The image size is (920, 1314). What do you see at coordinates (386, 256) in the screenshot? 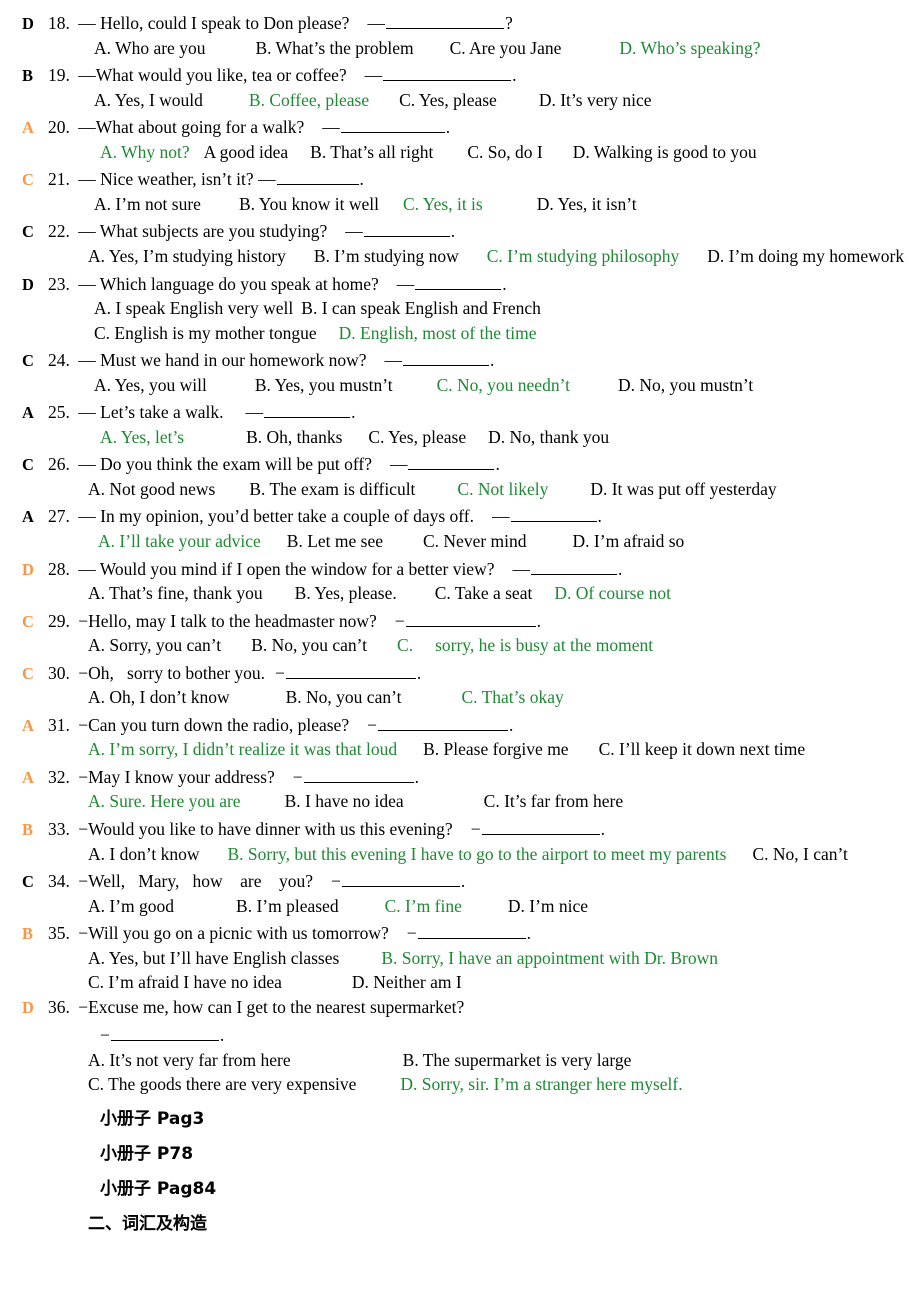
I see `option-choice: B. I’m studying now` at bounding box center [386, 256].